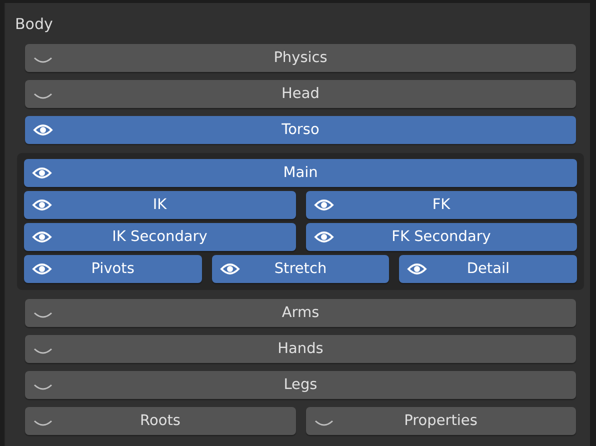 The height and width of the screenshot is (446, 596). Describe the element at coordinates (300, 94) in the screenshot. I see `visibility-toggle-button: Head` at that location.